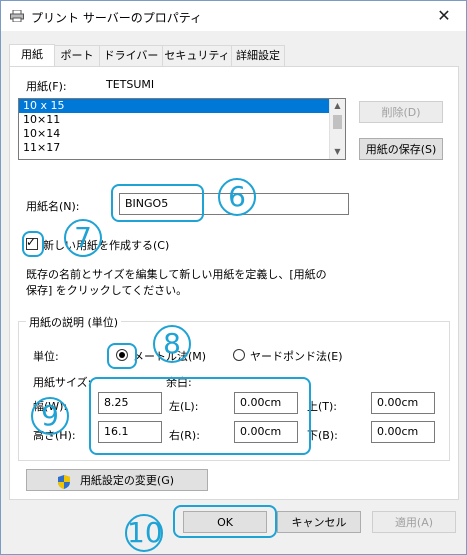 The height and width of the screenshot is (555, 467). I want to click on list-item: 11×17, so click(182, 148).